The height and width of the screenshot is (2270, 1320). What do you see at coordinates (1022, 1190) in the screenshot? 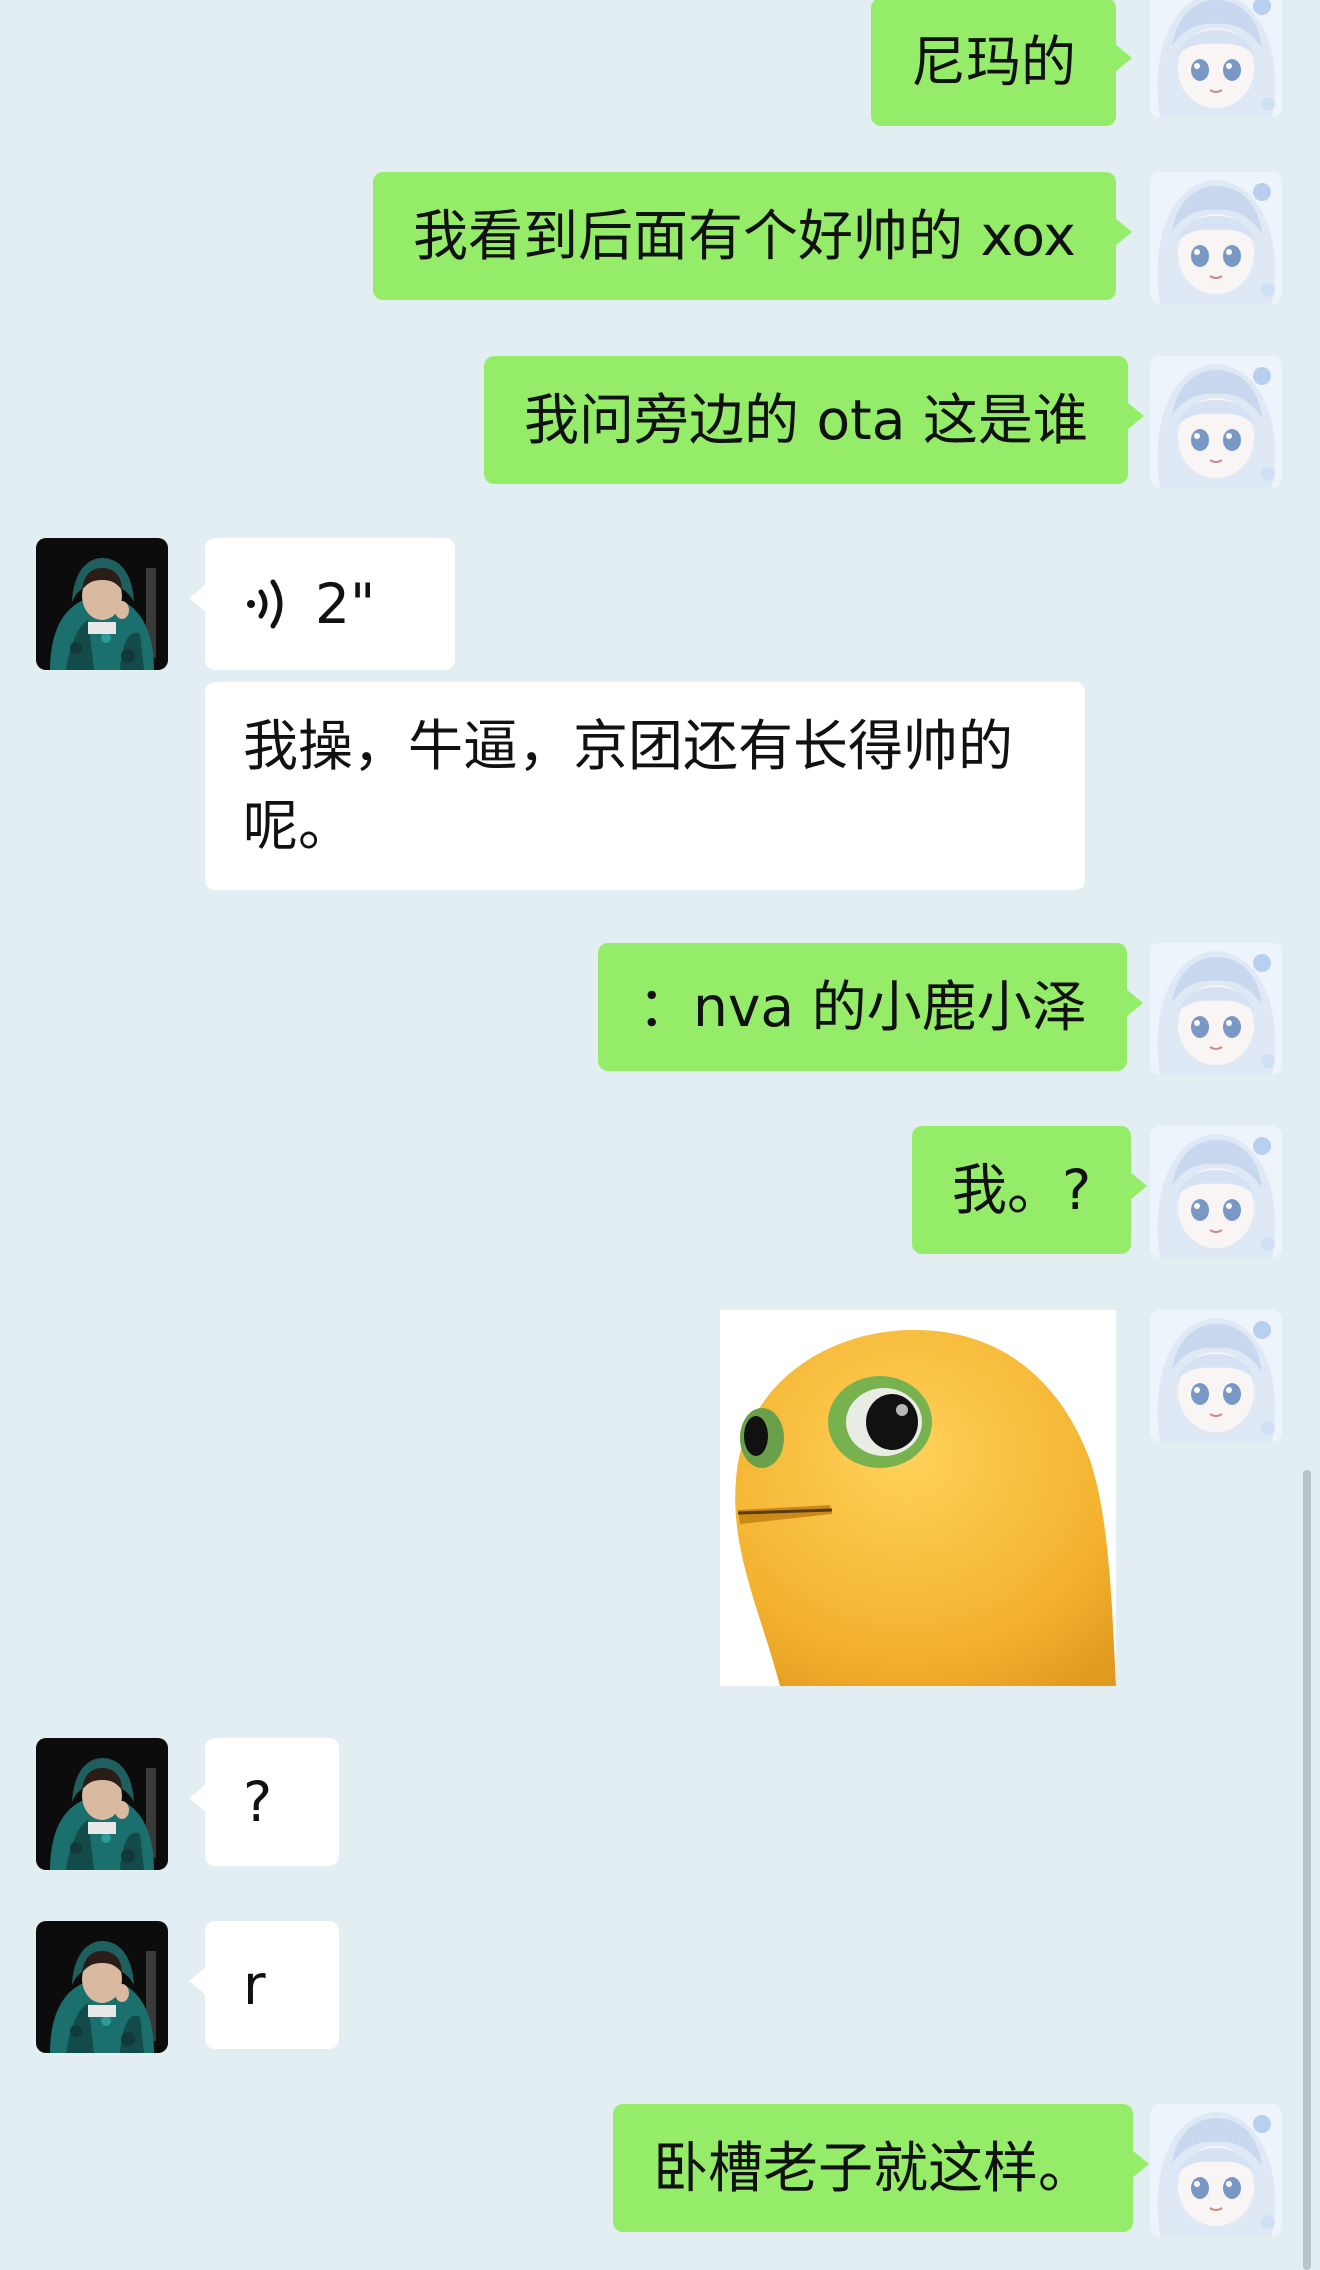
I see `message-text: 我。?` at bounding box center [1022, 1190].